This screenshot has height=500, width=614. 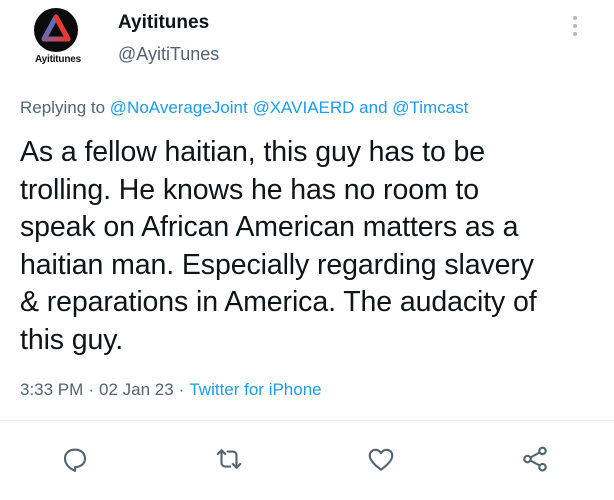 I want to click on mention-link: @NoAverageJoint, so click(x=179, y=107).